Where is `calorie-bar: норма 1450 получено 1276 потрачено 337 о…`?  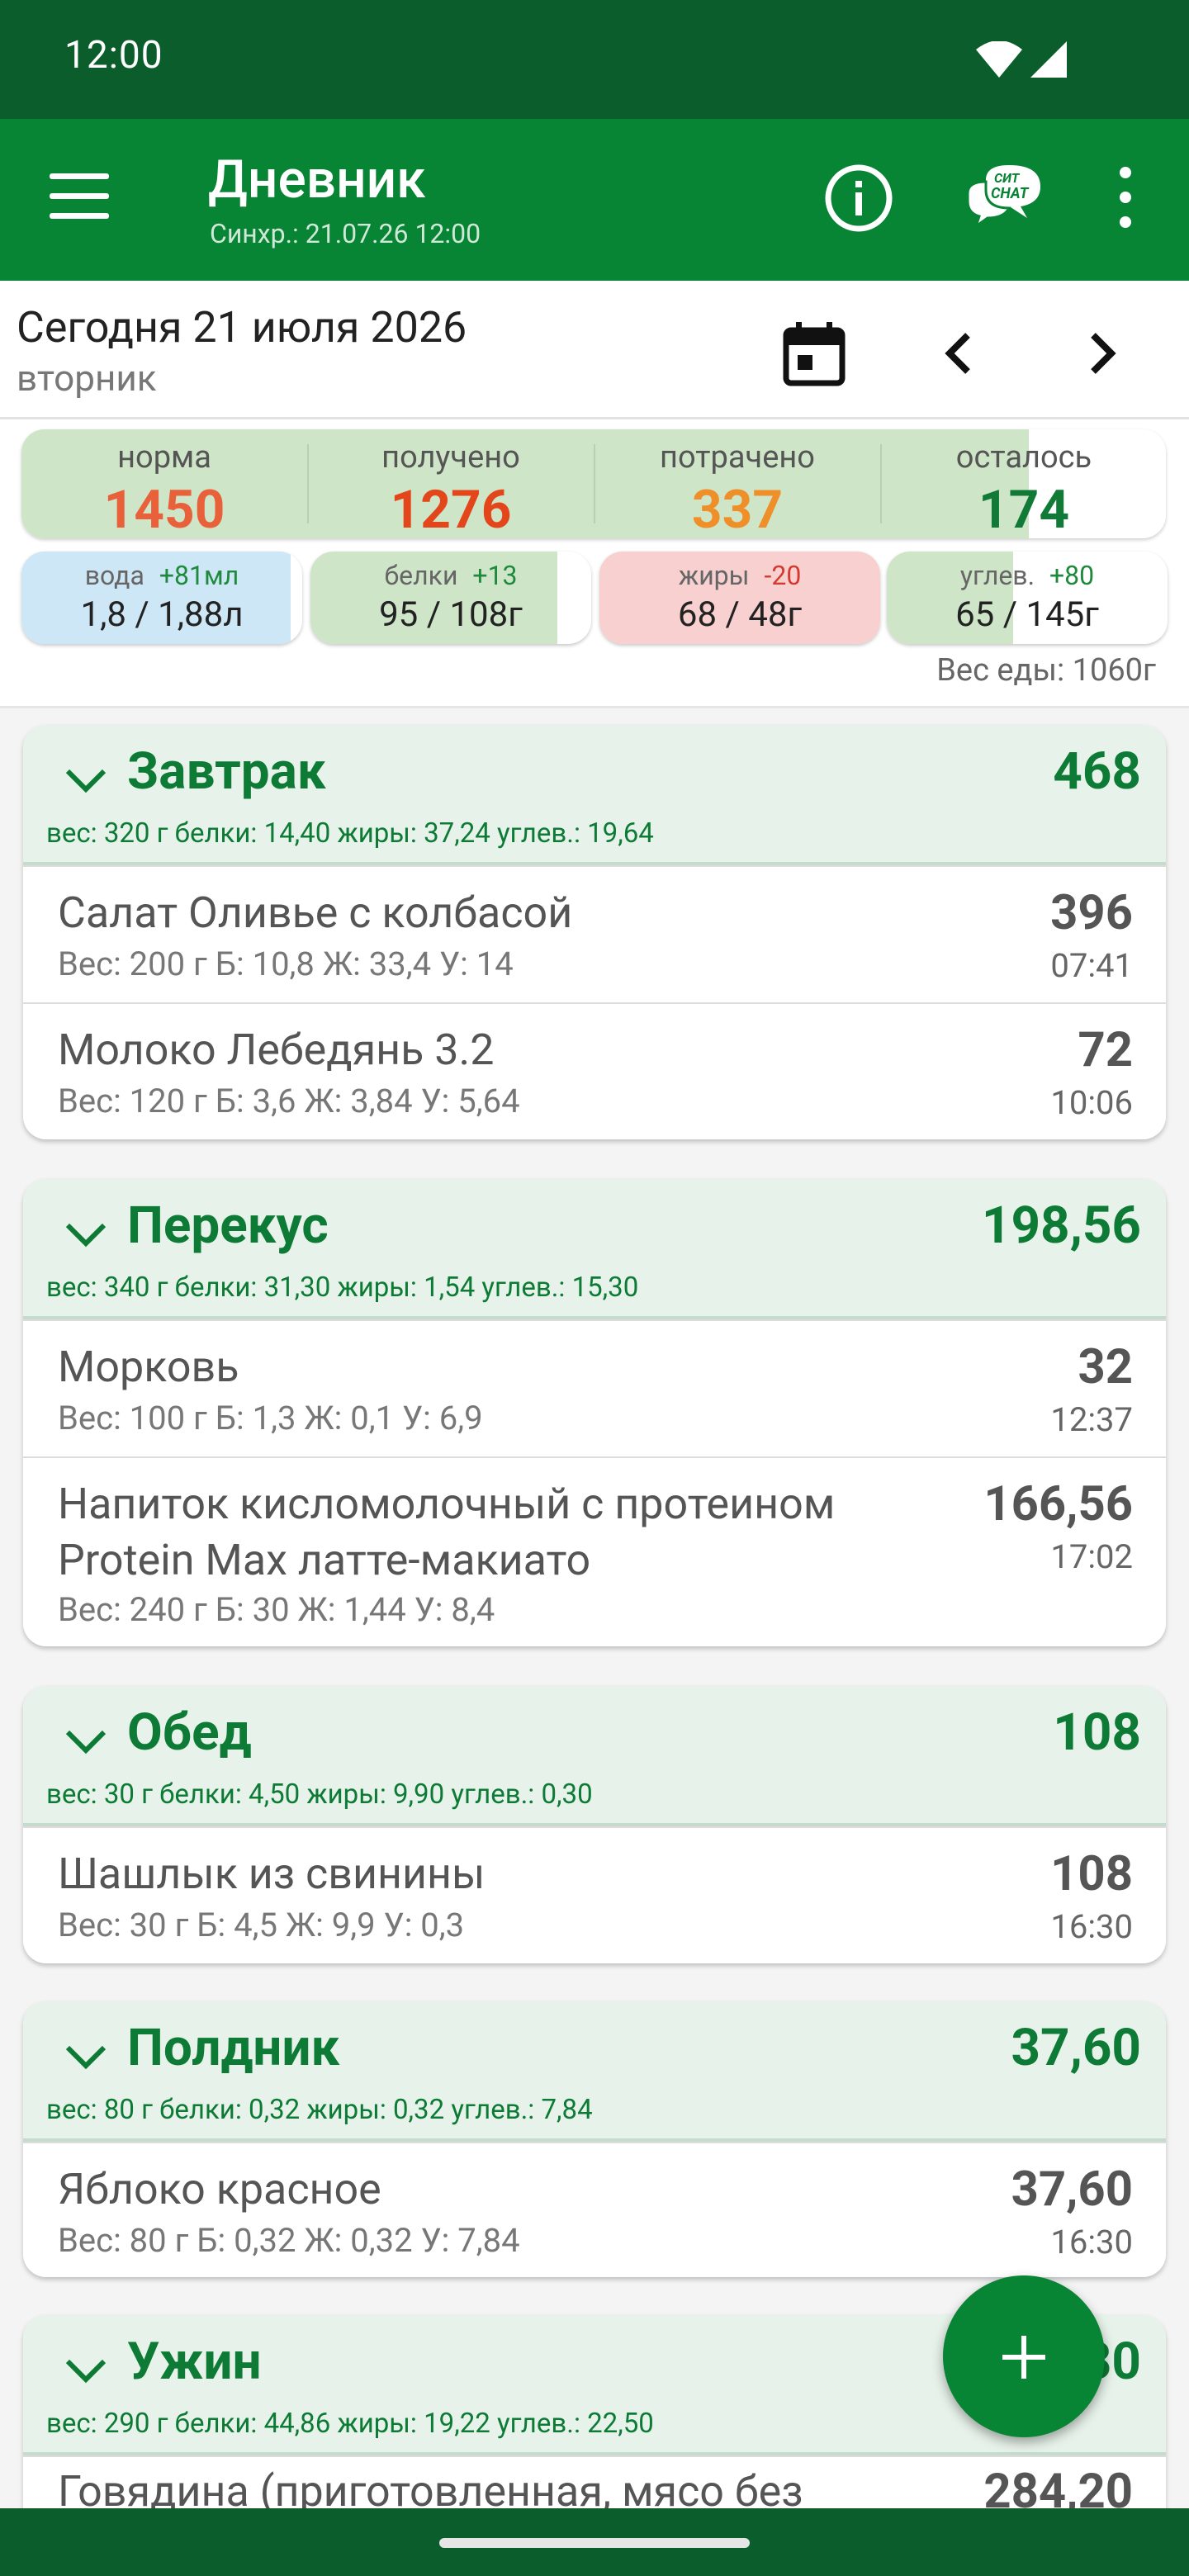 calorie-bar: норма 1450 получено 1276 потрачено 337 о… is located at coordinates (593, 483).